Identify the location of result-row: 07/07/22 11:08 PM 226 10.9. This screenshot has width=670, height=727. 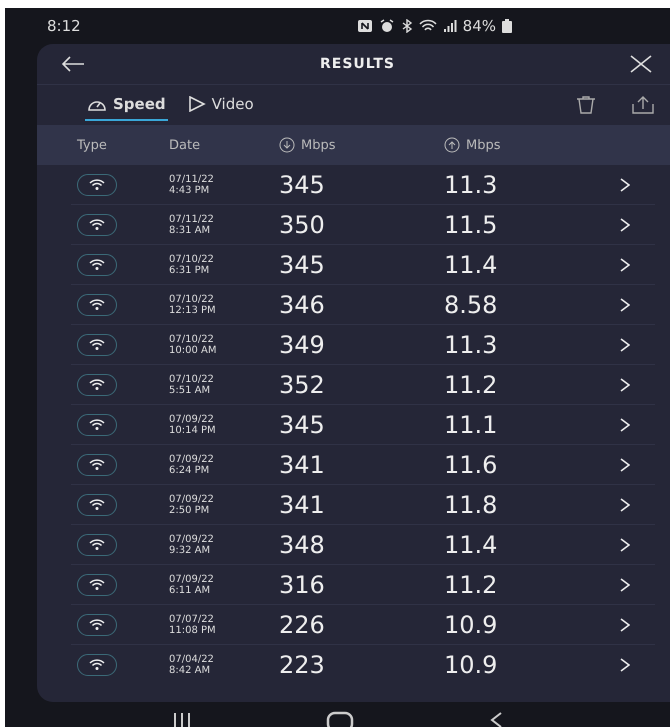
(363, 625).